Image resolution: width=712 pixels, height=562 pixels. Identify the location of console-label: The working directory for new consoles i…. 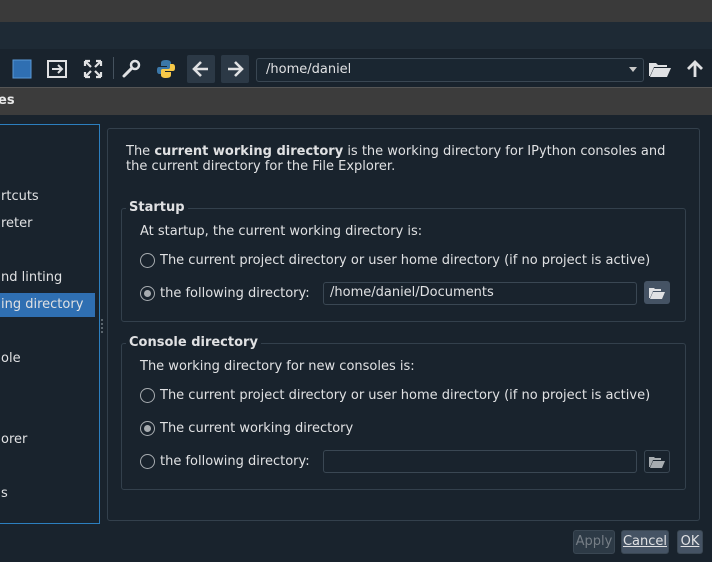
(277, 366).